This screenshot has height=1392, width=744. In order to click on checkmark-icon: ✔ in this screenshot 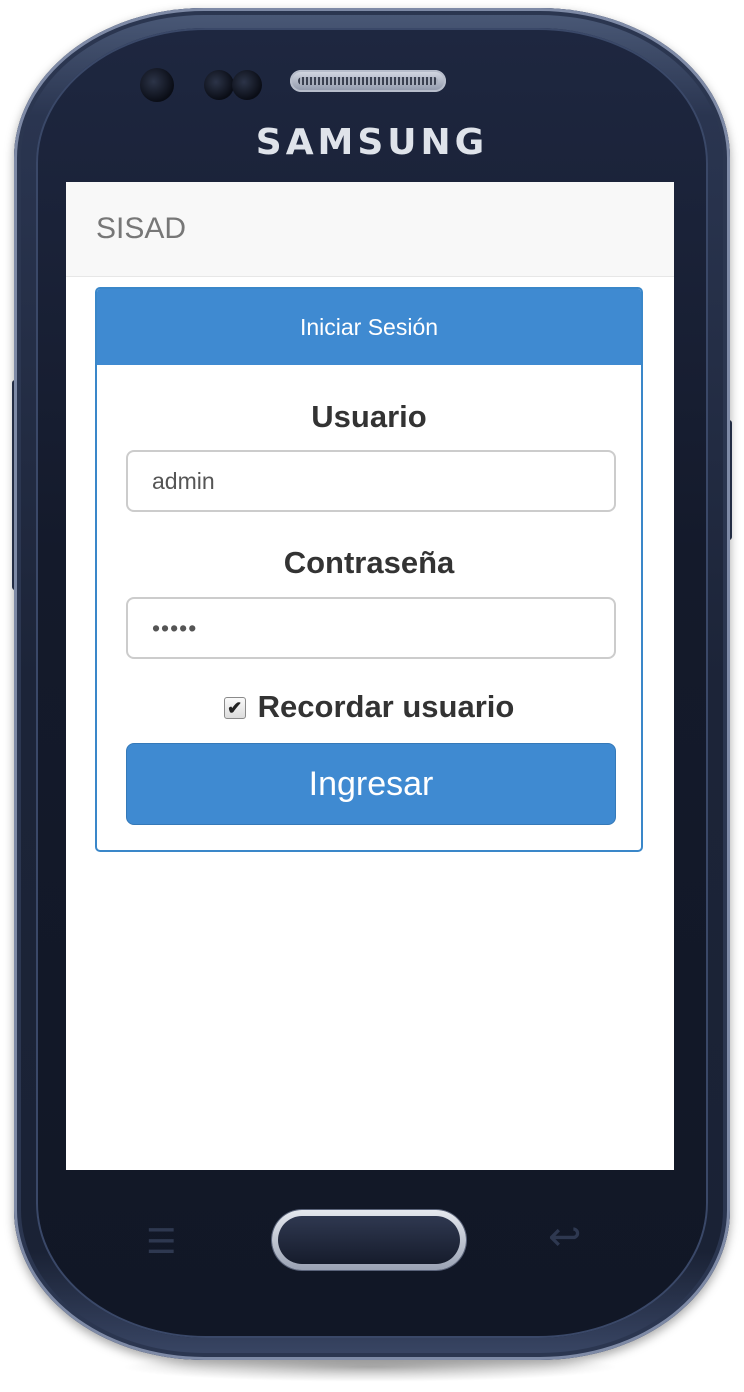, I will do `click(235, 708)`.